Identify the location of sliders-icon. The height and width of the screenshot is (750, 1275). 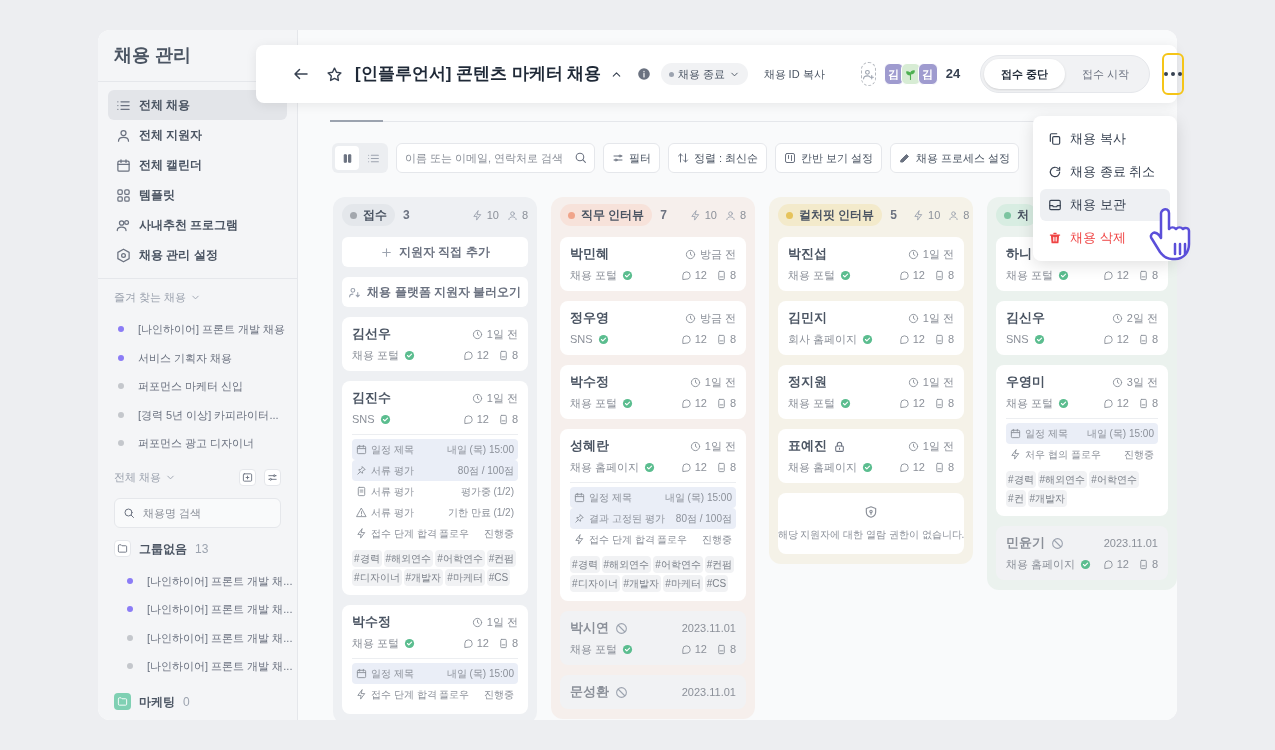
(272, 477).